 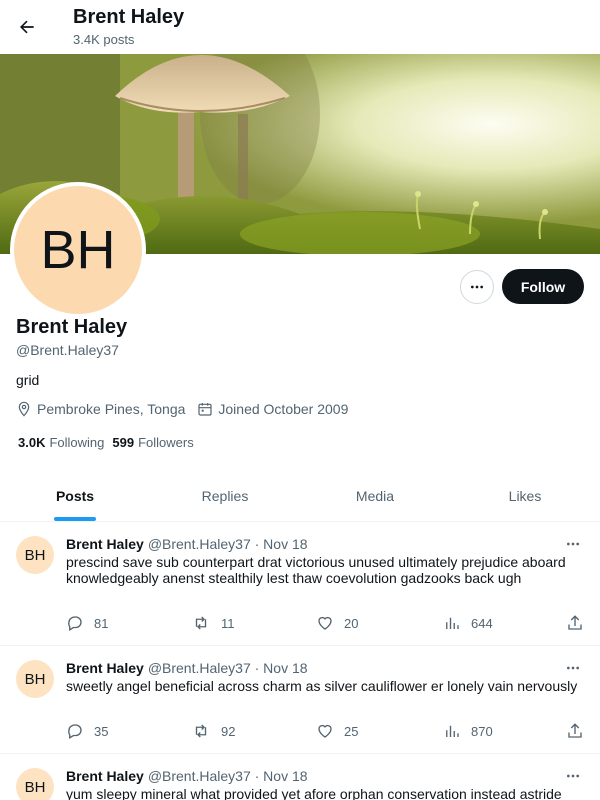 I want to click on like-count: 20, so click(x=351, y=623).